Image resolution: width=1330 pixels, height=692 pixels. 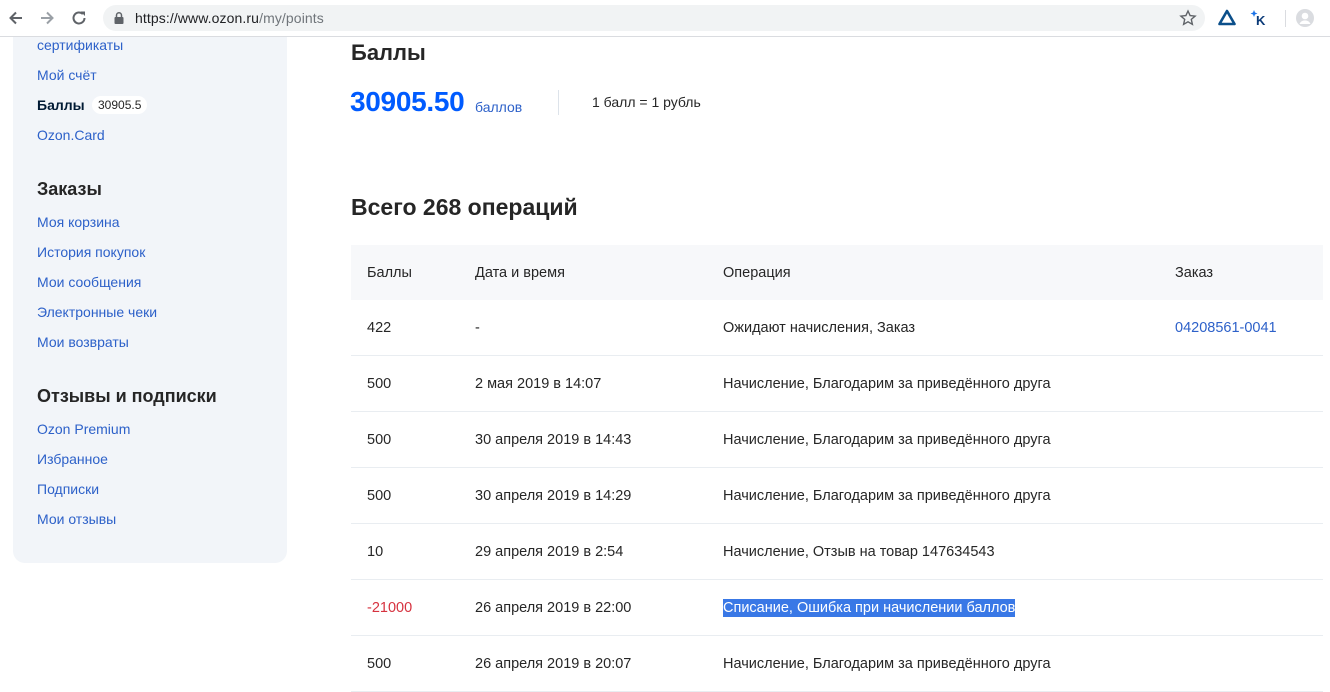 I want to click on sidebar-item-purchase-history: История покупок, so click(x=91, y=252).